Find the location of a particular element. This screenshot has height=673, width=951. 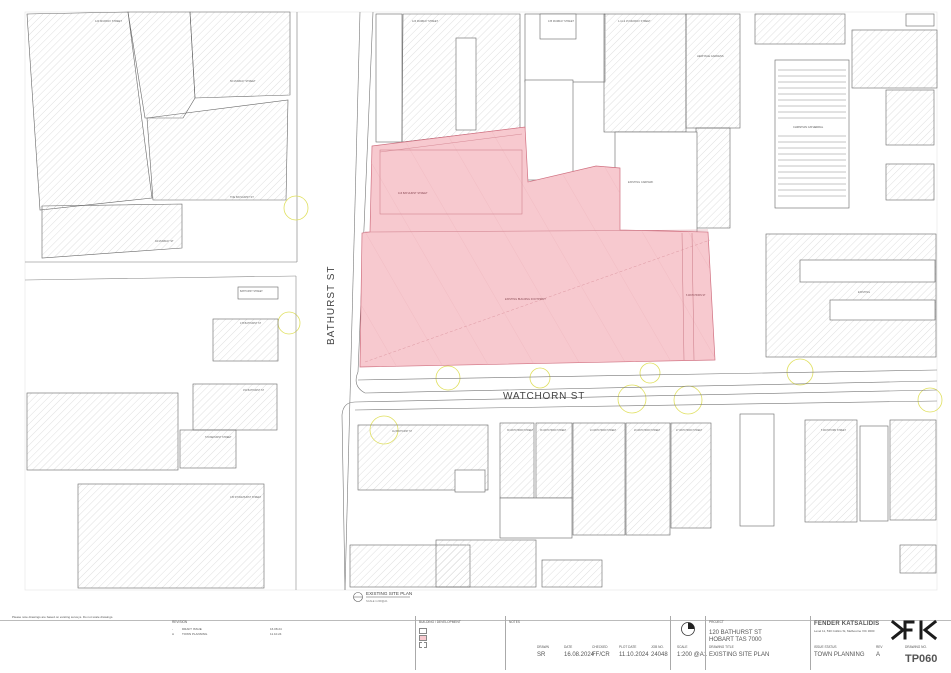

drawn-value: SR is located at coordinates (541, 655).